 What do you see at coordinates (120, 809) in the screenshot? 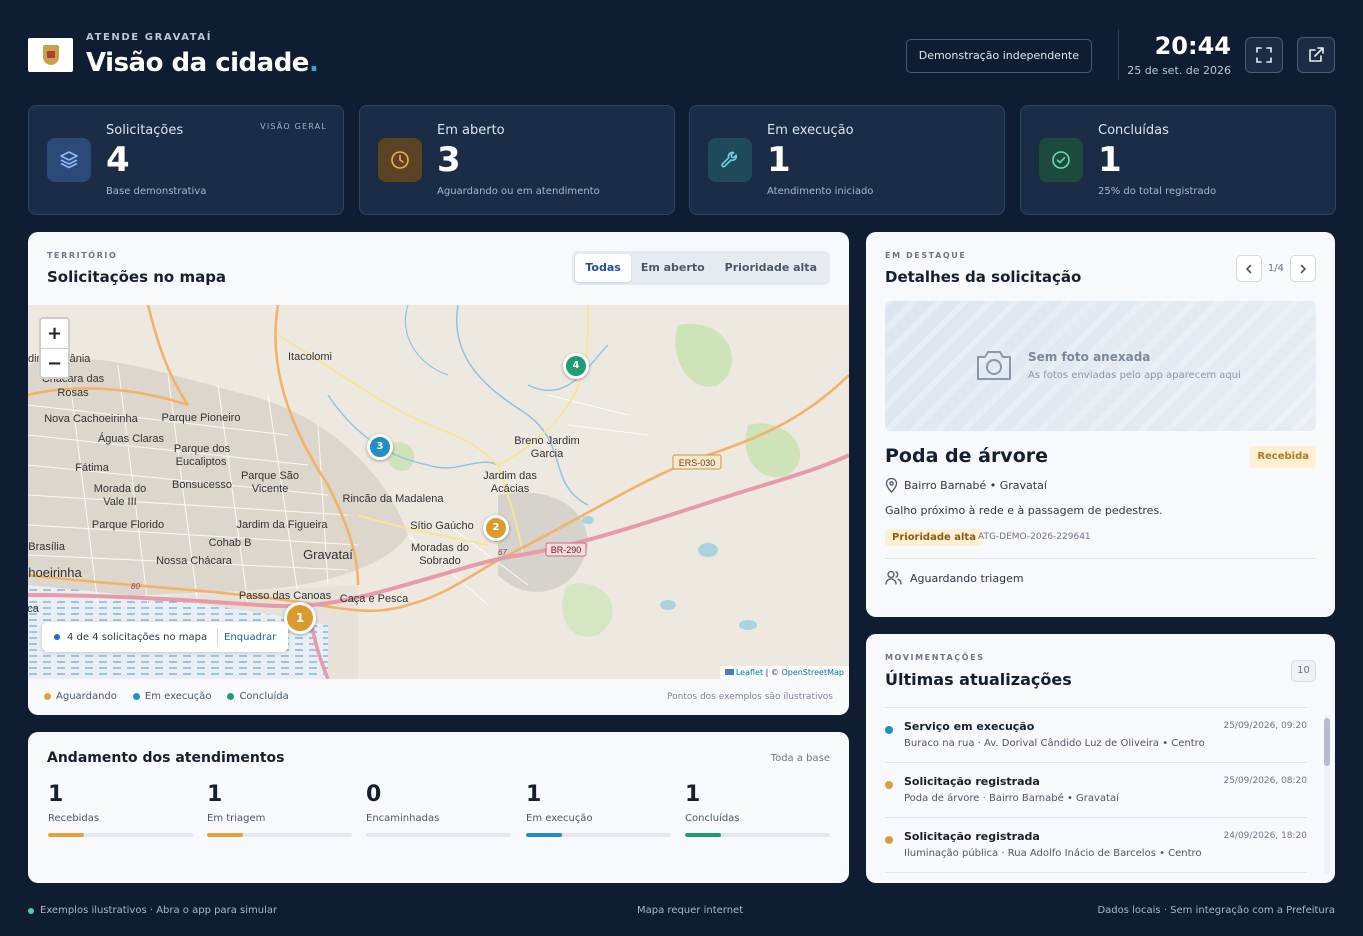
I see `progress-recebidas: 1 Recebidas` at bounding box center [120, 809].